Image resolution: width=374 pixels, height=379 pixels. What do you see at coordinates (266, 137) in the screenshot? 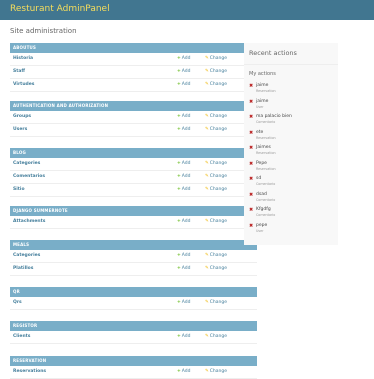
I see `recent-action-type: Reservation` at bounding box center [266, 137].